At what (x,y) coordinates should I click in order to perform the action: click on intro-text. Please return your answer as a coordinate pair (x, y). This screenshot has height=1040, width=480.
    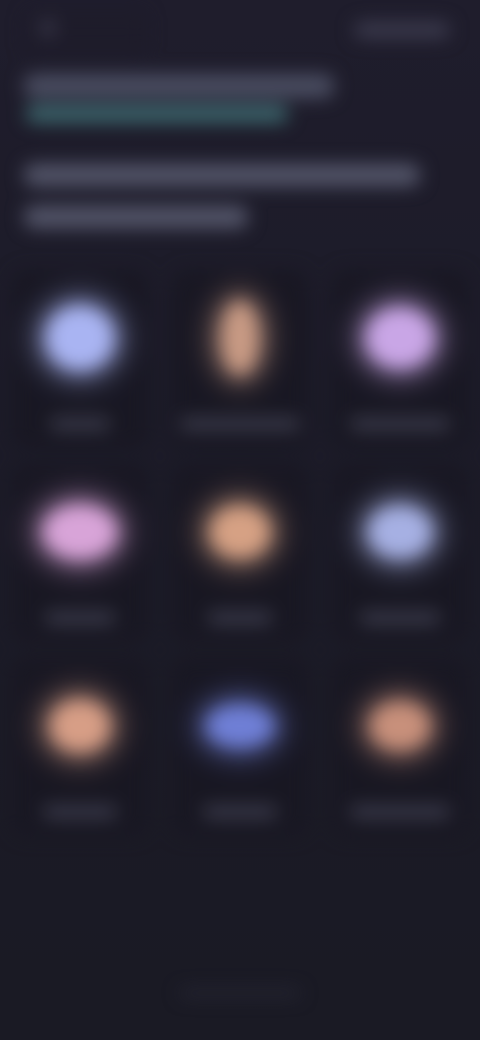
    Looking at the image, I should click on (224, 206).